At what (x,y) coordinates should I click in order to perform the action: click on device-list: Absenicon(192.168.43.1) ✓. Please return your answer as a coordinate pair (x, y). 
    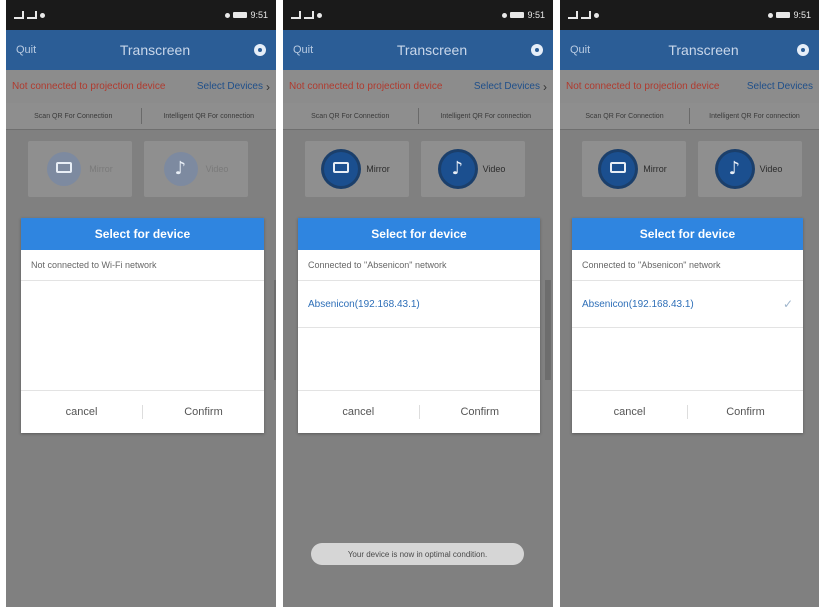
    Looking at the image, I should click on (687, 336).